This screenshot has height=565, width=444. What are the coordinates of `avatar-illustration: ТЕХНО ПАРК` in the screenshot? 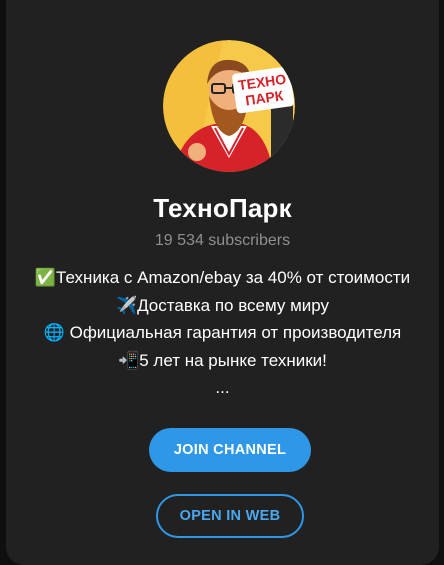 It's located at (229, 106).